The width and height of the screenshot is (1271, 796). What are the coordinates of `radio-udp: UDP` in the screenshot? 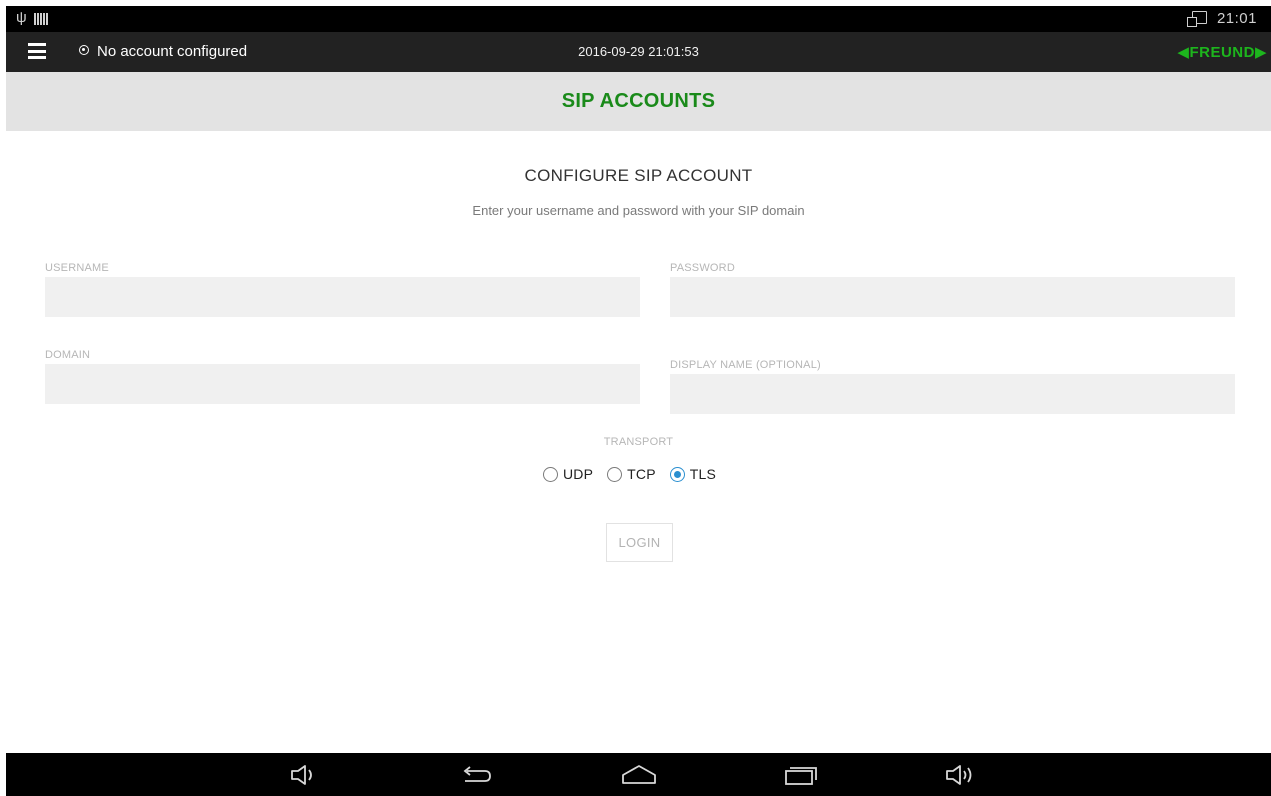 It's located at (568, 474).